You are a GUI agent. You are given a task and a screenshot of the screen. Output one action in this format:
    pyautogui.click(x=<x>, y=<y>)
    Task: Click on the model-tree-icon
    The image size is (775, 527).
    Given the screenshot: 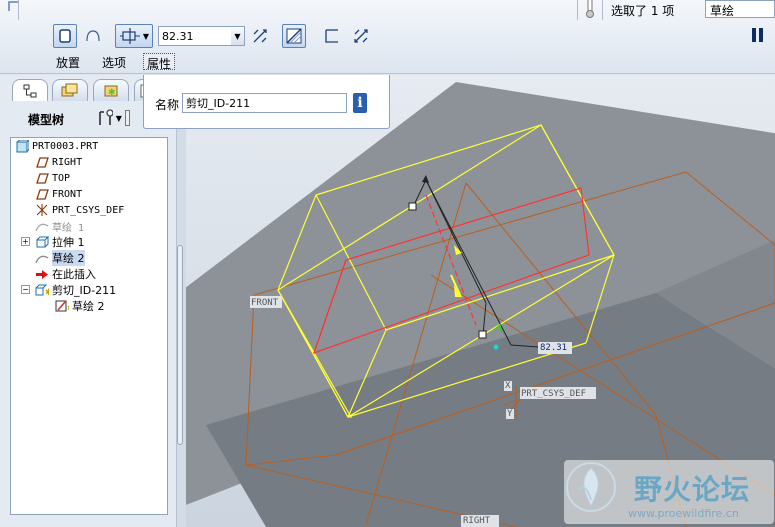 What is the action you would take?
    pyautogui.click(x=30, y=90)
    